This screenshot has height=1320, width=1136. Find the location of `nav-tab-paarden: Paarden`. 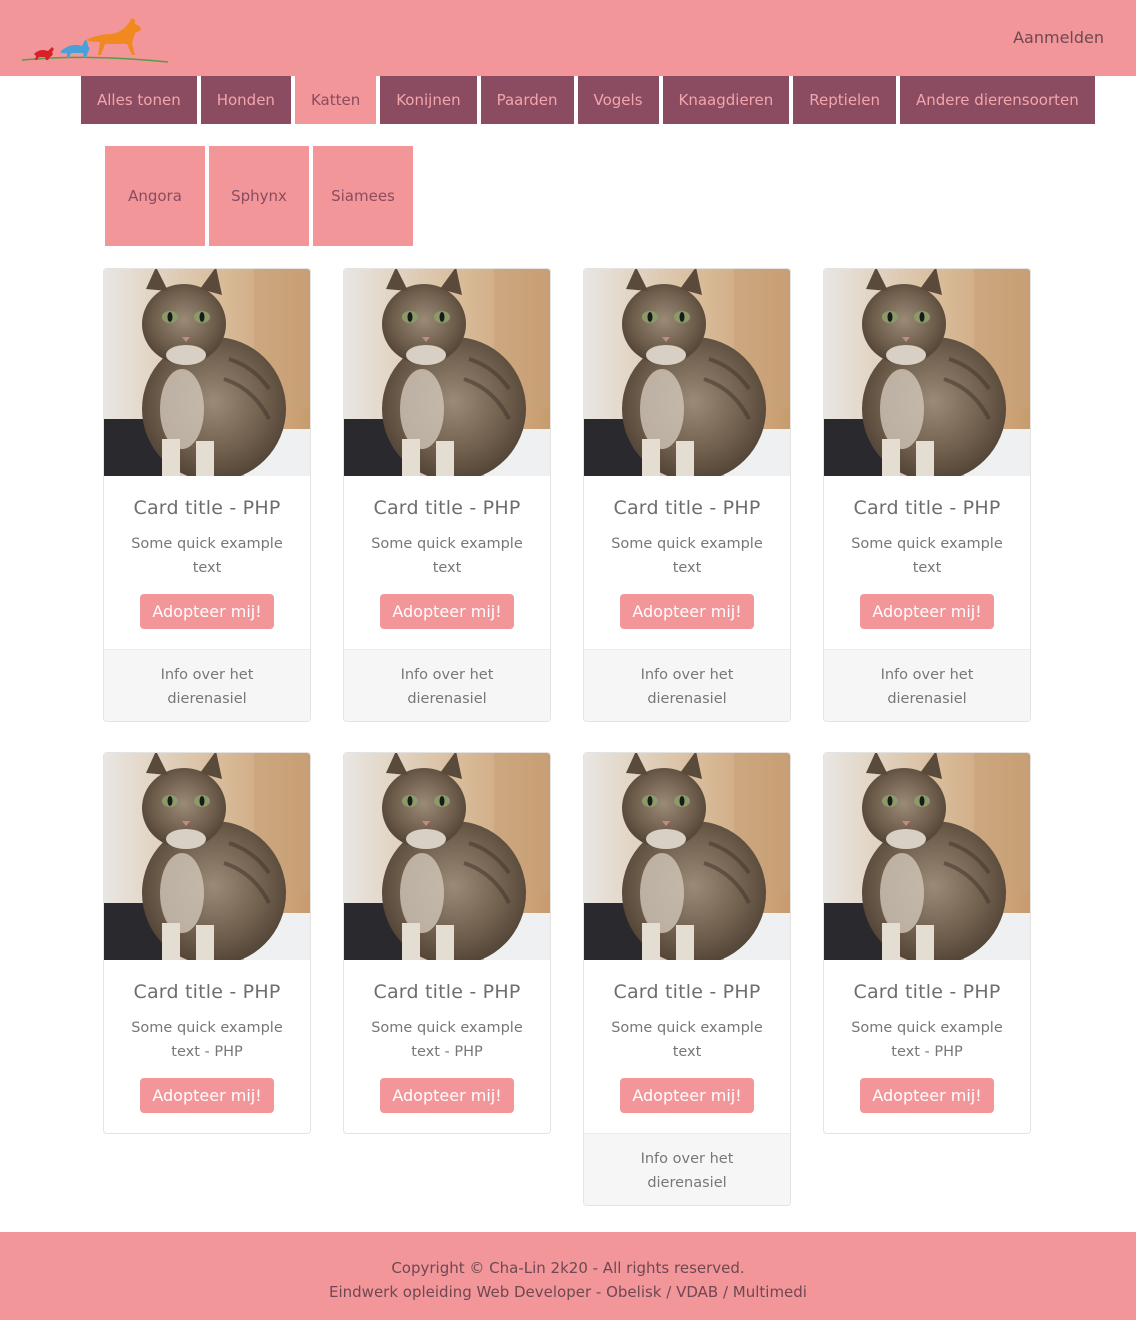

nav-tab-paarden: Paarden is located at coordinates (527, 100).